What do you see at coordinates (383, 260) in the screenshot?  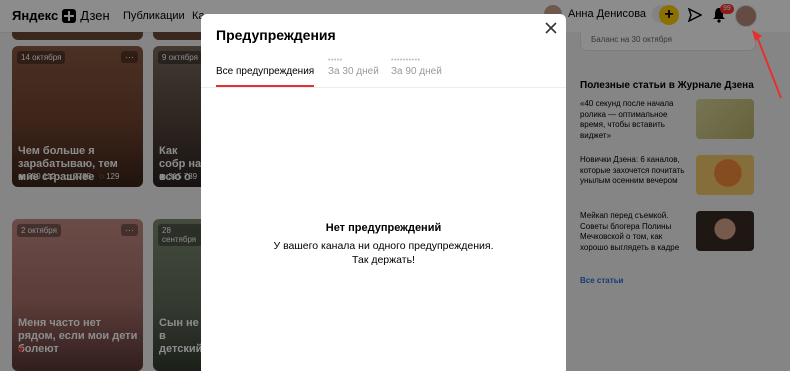 I see `empty-state-line: Так держать!` at bounding box center [383, 260].